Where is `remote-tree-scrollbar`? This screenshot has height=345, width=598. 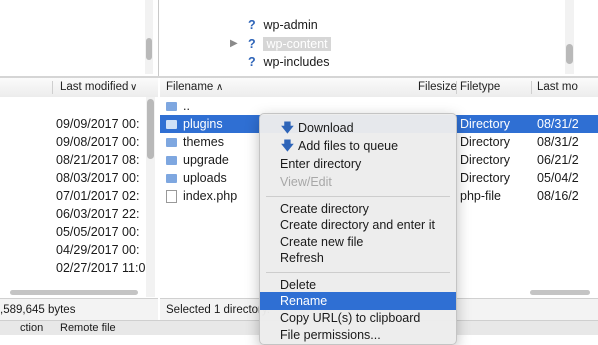
remote-tree-scrollbar is located at coordinates (569, 37).